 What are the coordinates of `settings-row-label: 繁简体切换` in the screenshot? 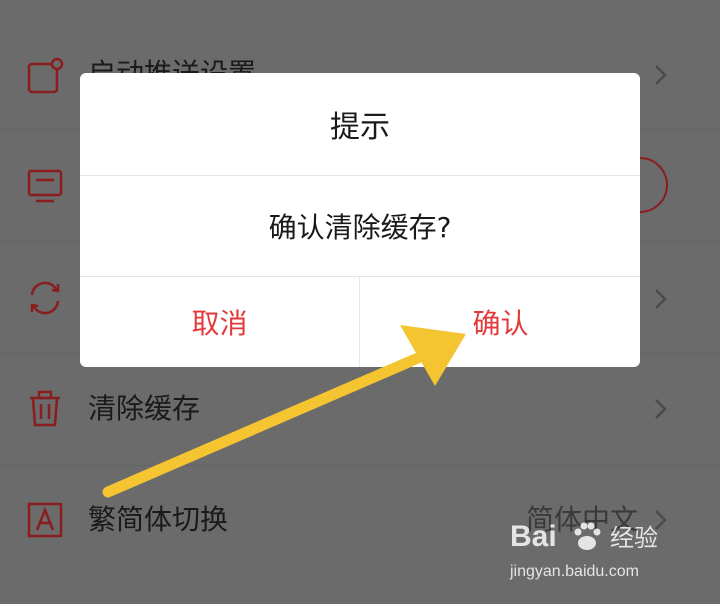 It's located at (158, 519).